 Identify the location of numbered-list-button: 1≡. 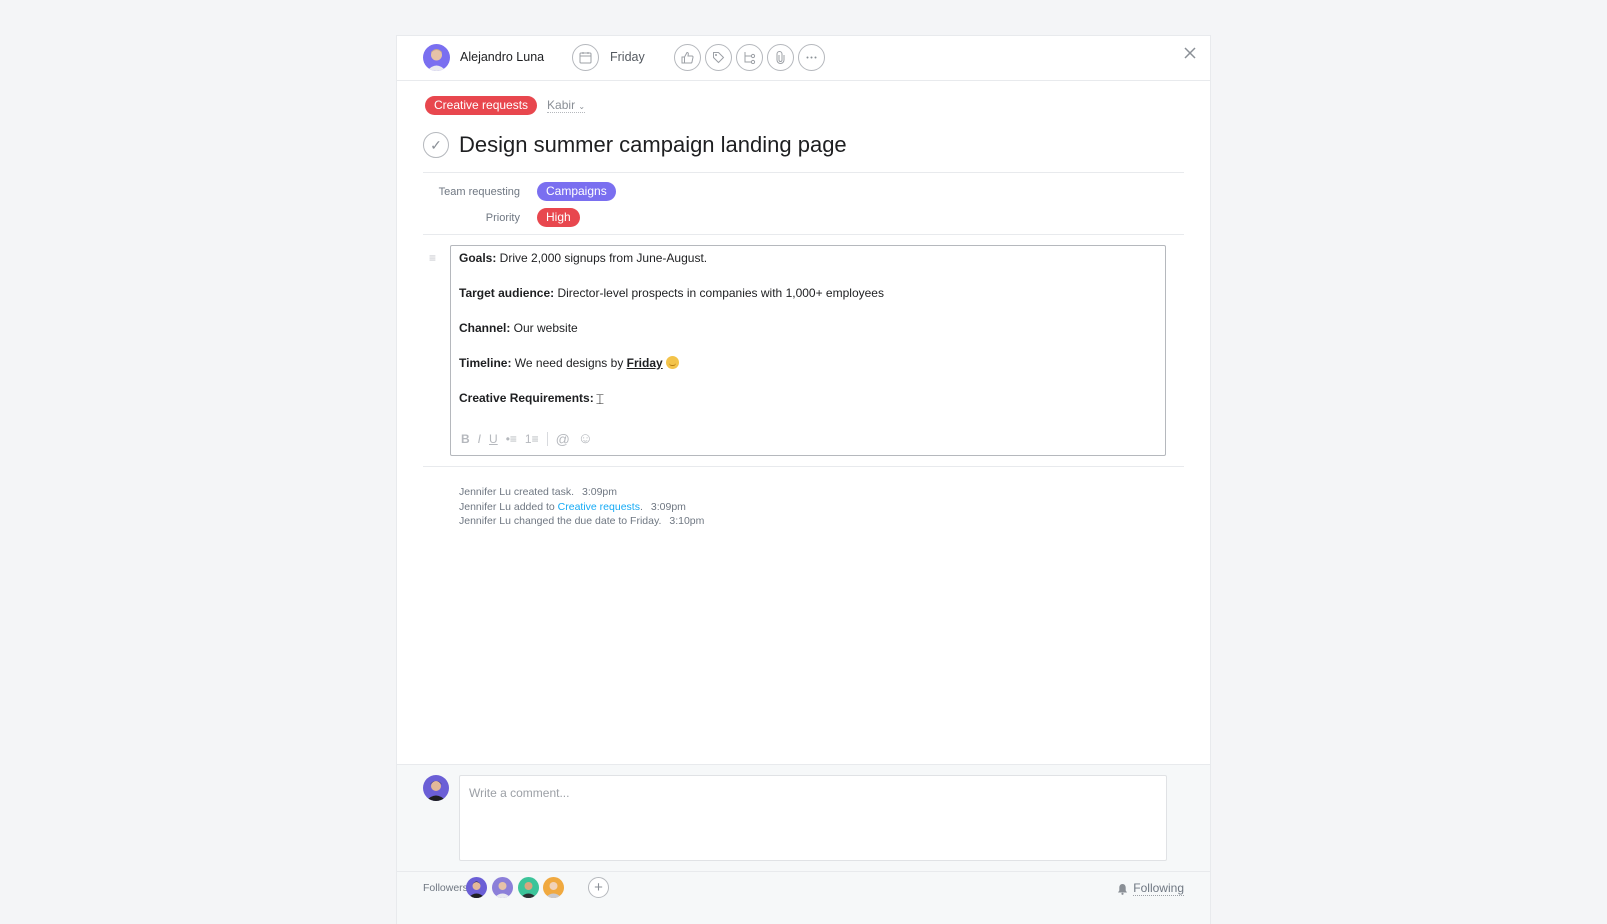
(532, 439).